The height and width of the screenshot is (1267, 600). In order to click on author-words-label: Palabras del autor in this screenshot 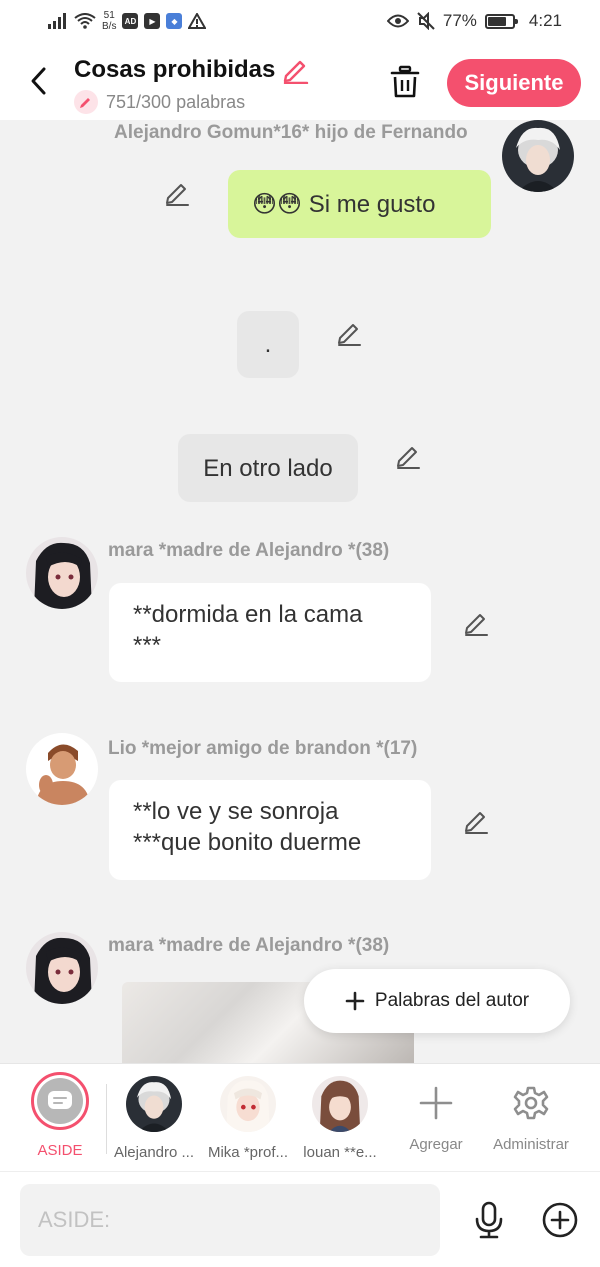, I will do `click(452, 1000)`.